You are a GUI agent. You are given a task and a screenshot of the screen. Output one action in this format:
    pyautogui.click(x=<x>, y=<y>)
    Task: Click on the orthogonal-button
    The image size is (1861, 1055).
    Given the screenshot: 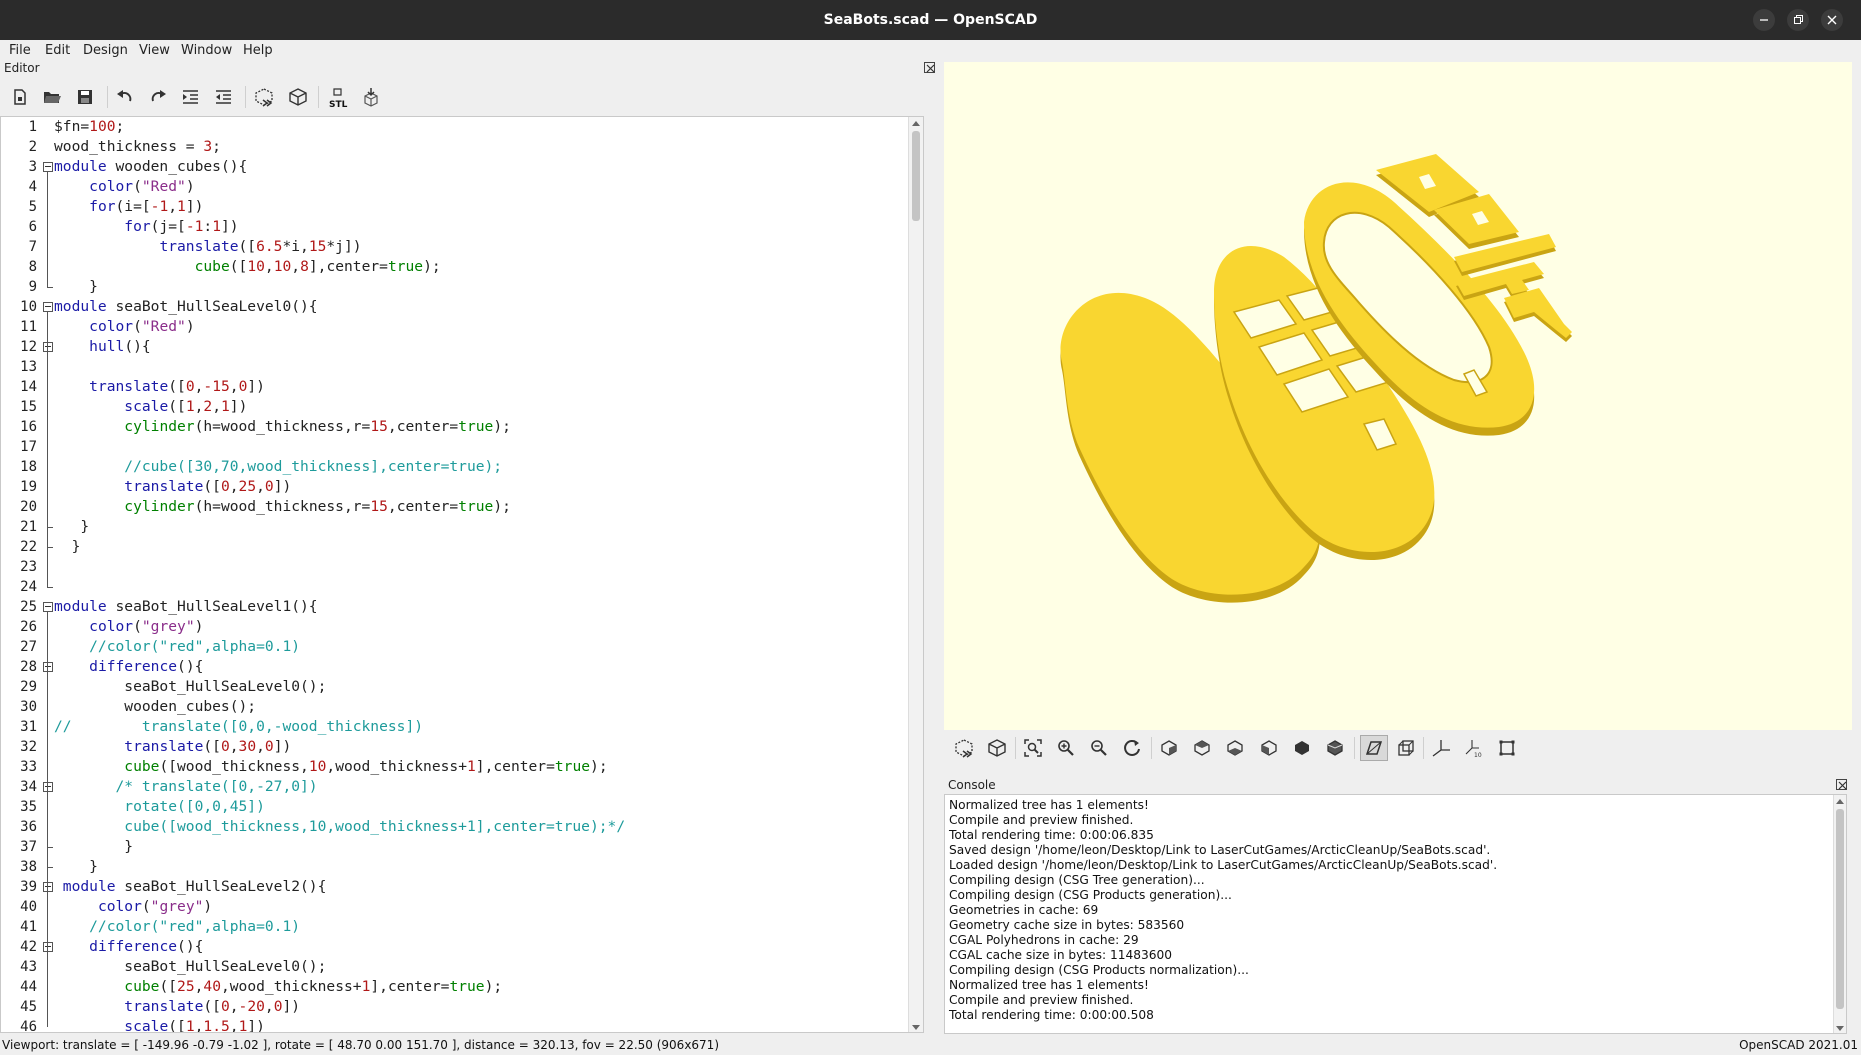 What is the action you would take?
    pyautogui.click(x=1406, y=748)
    